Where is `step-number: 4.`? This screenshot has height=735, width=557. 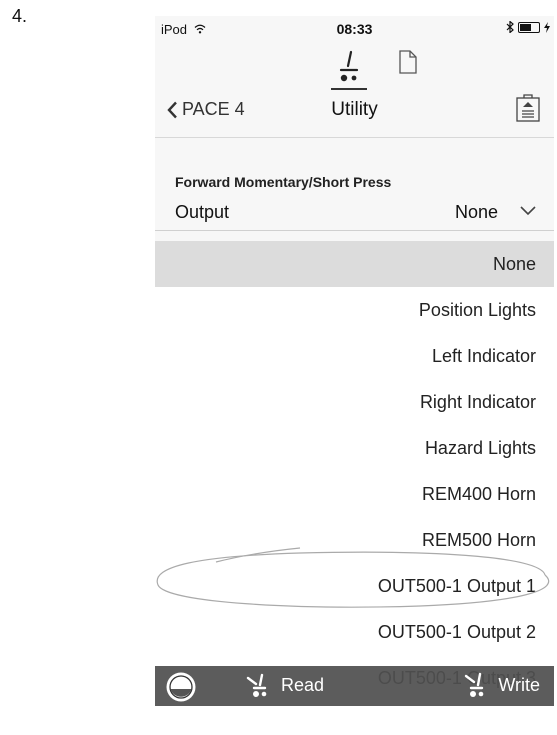 step-number: 4. is located at coordinates (20, 16).